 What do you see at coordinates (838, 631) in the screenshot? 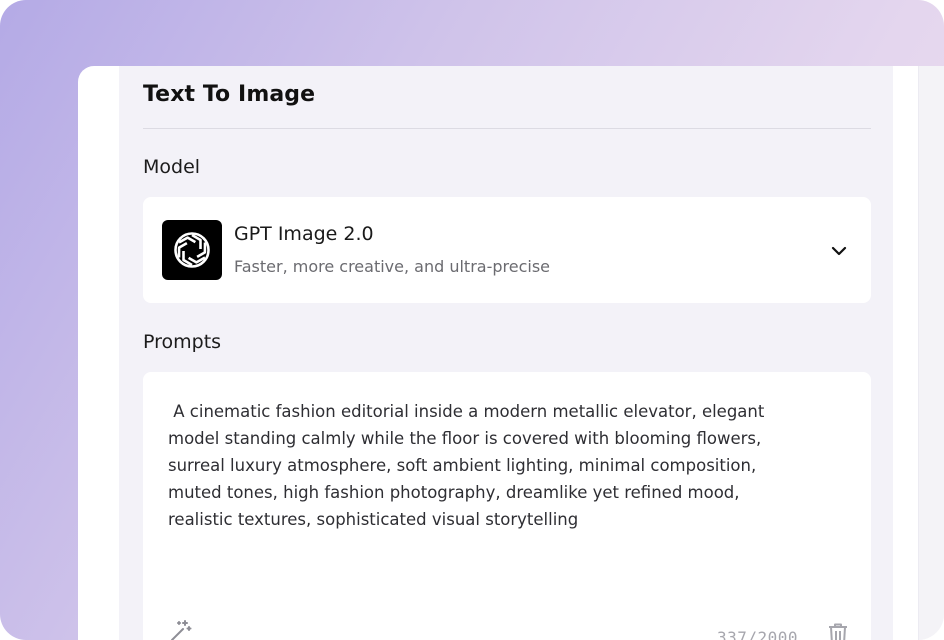
I see `trash-icon` at bounding box center [838, 631].